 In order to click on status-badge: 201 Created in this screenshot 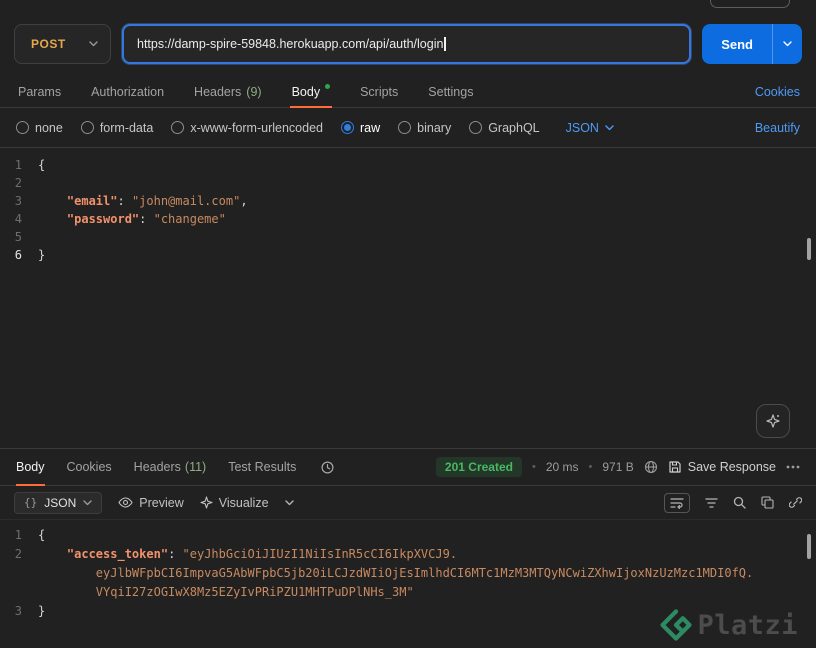, I will do `click(478, 467)`.